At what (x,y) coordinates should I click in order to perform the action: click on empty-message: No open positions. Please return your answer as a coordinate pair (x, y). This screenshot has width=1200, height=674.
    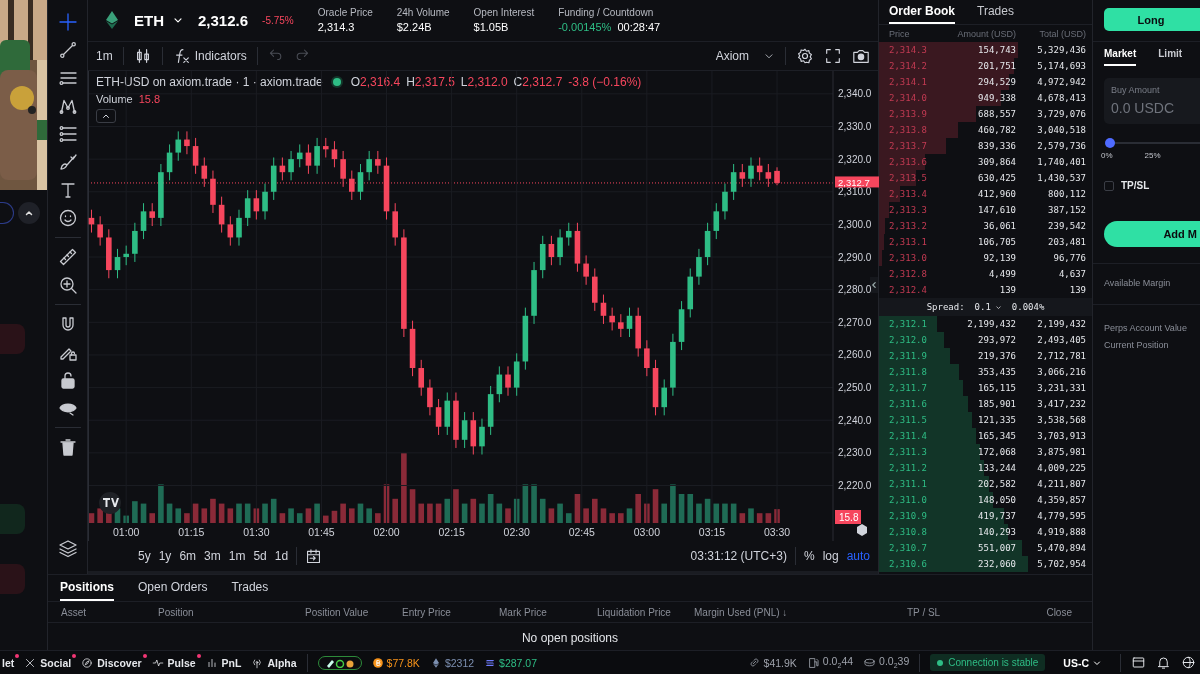
    Looking at the image, I should click on (570, 638).